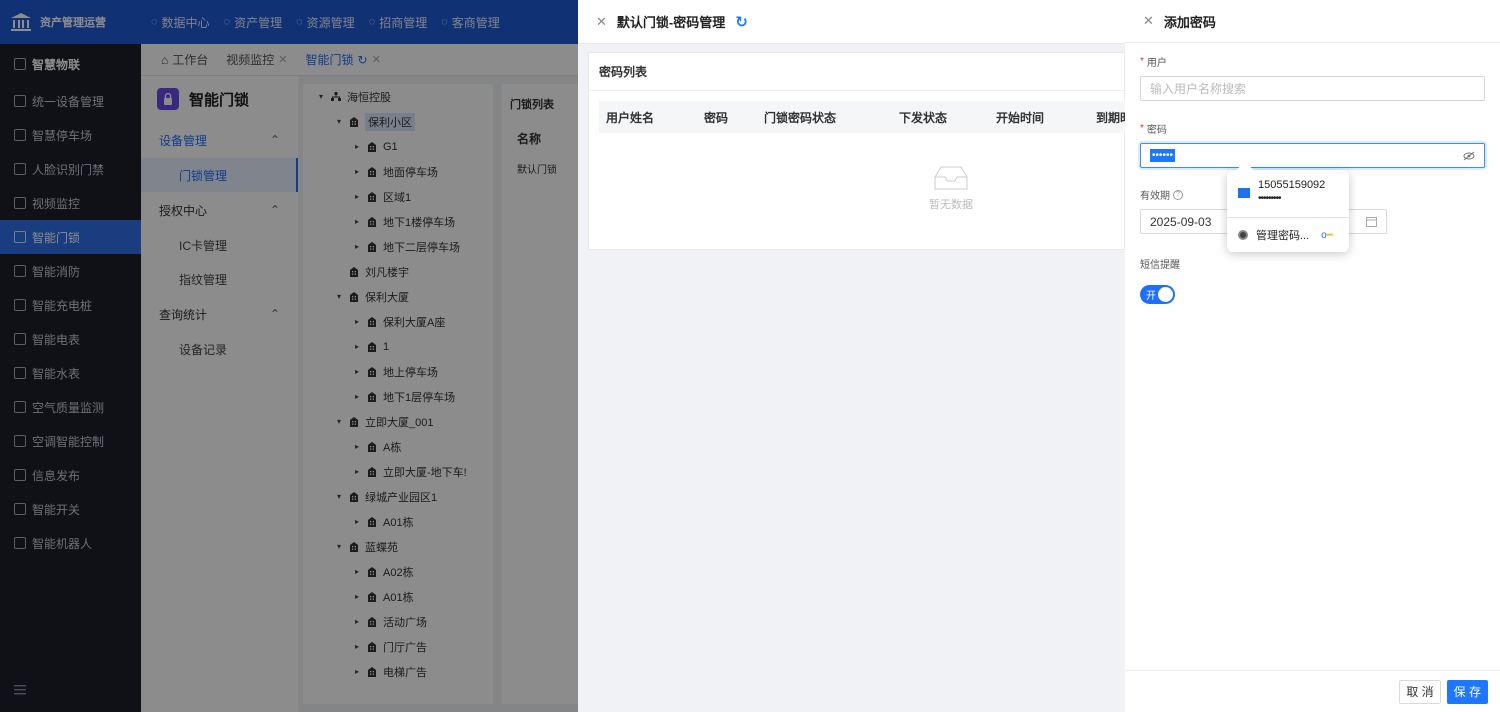  Describe the element at coordinates (1312, 155) in the screenshot. I see `password-input: ••••••` at that location.